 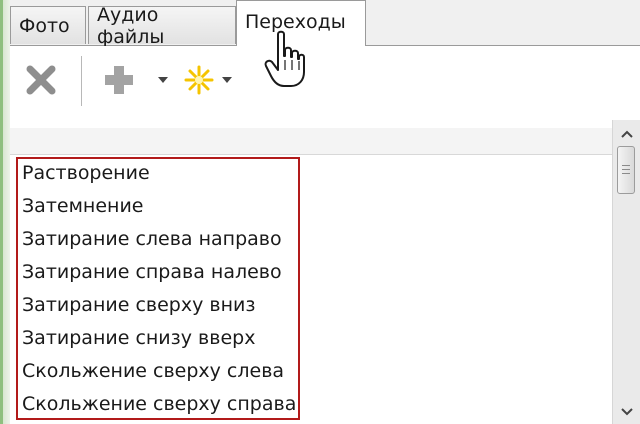 I want to click on effect-button, so click(x=213, y=80).